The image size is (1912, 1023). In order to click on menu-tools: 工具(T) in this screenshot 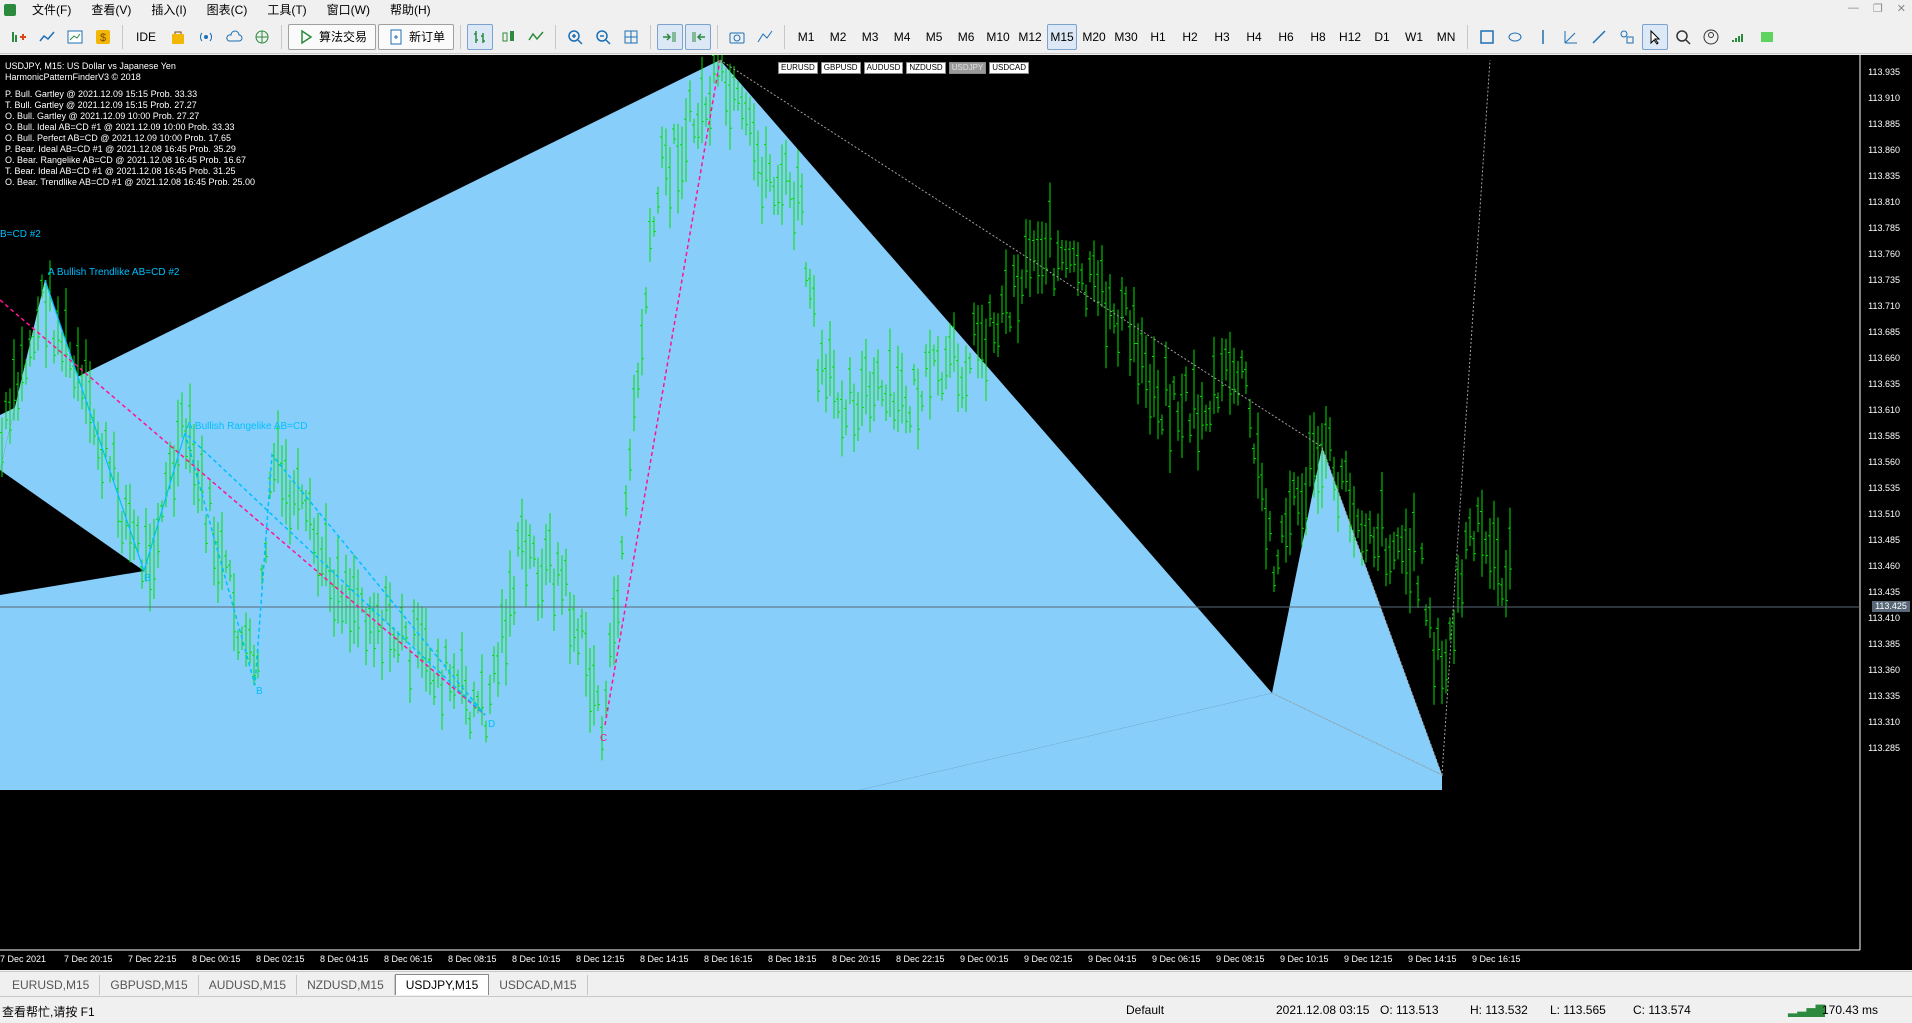, I will do `click(286, 10)`.